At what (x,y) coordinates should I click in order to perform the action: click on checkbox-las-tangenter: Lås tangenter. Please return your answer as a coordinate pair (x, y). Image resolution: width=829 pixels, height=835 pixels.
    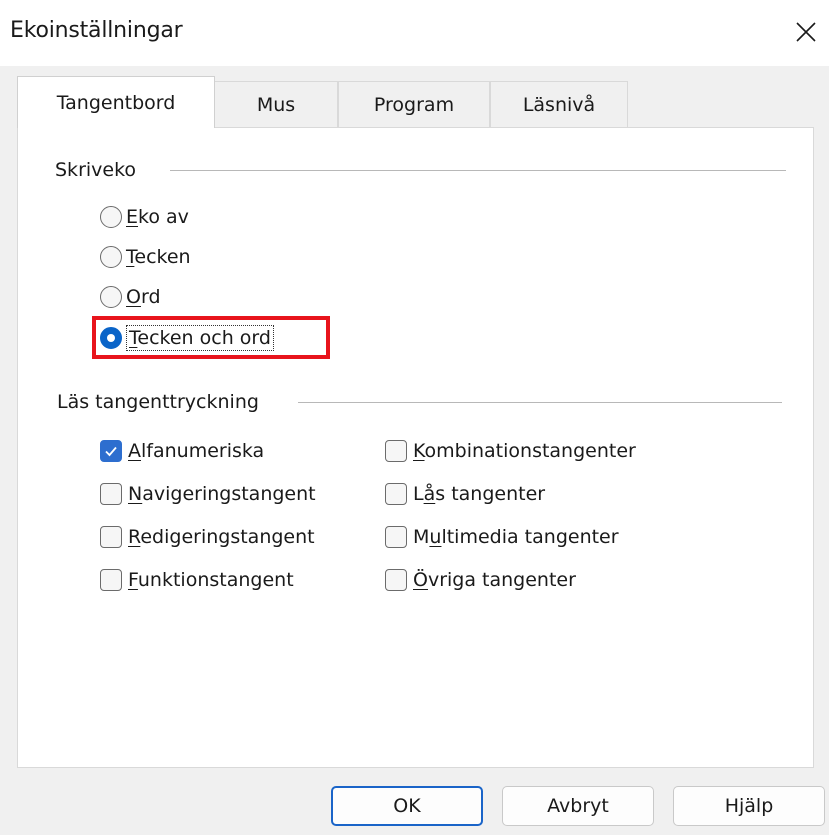
    Looking at the image, I should click on (465, 494).